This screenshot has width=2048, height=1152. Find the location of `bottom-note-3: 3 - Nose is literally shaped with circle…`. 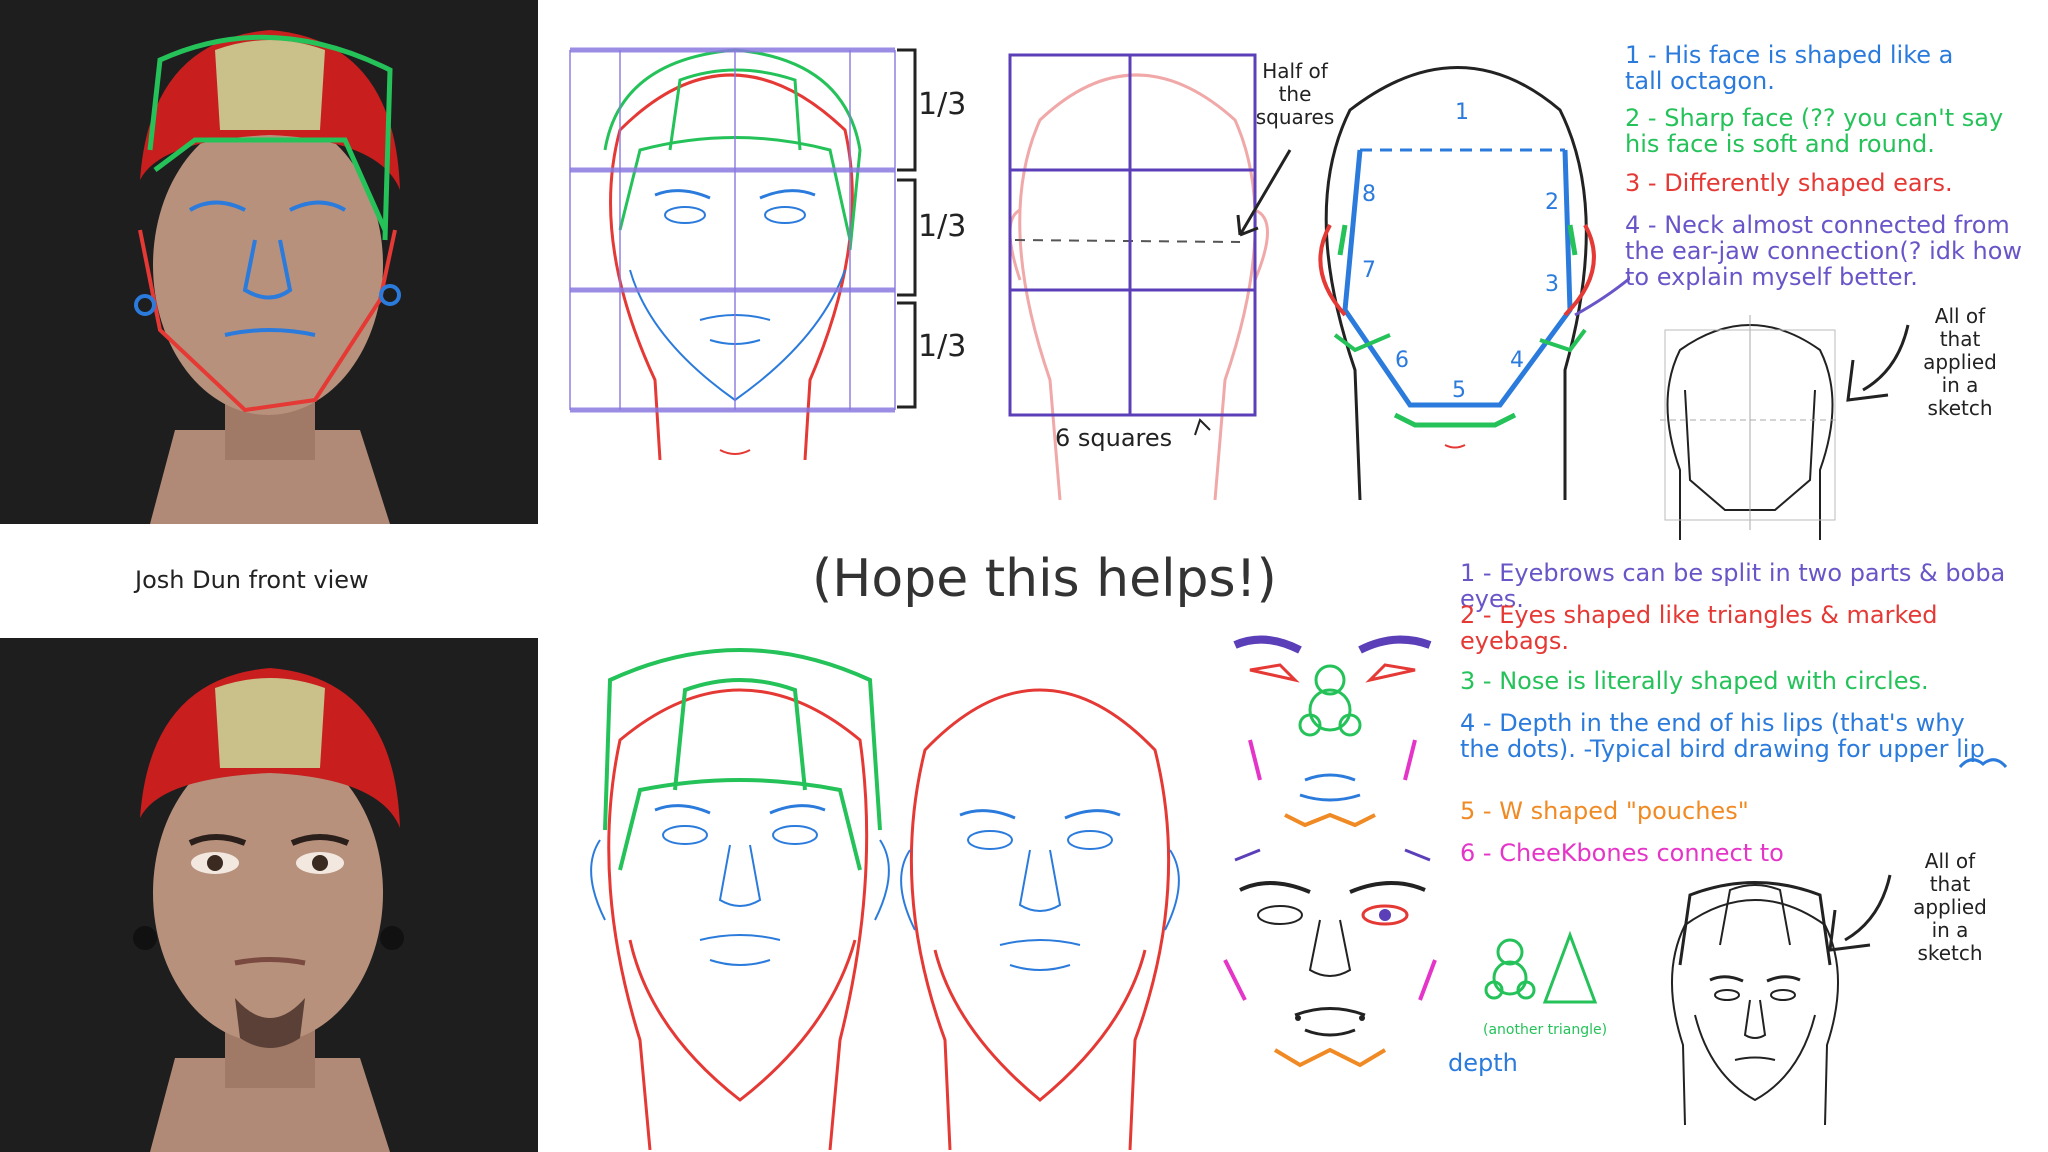

bottom-note-3: 3 - Nose is literally shaped with circle… is located at coordinates (1694, 681).